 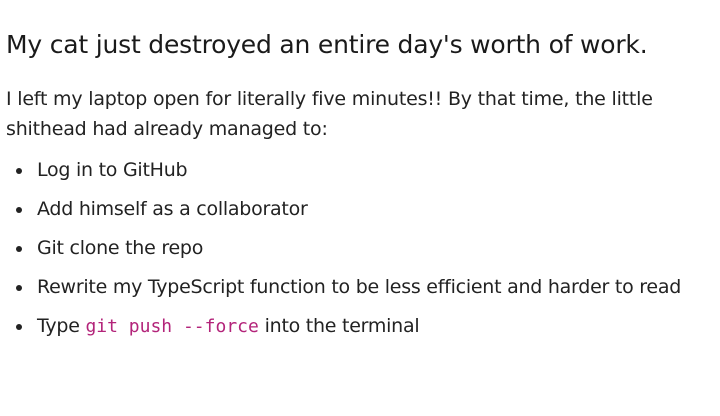 I want to click on list-item: Log in to GitHub, so click(x=363, y=170).